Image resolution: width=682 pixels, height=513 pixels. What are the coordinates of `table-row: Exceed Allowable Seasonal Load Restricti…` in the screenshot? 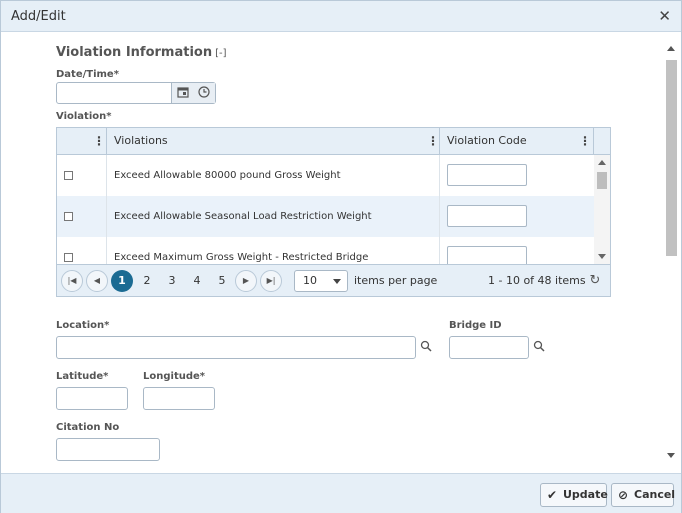 It's located at (325, 216).